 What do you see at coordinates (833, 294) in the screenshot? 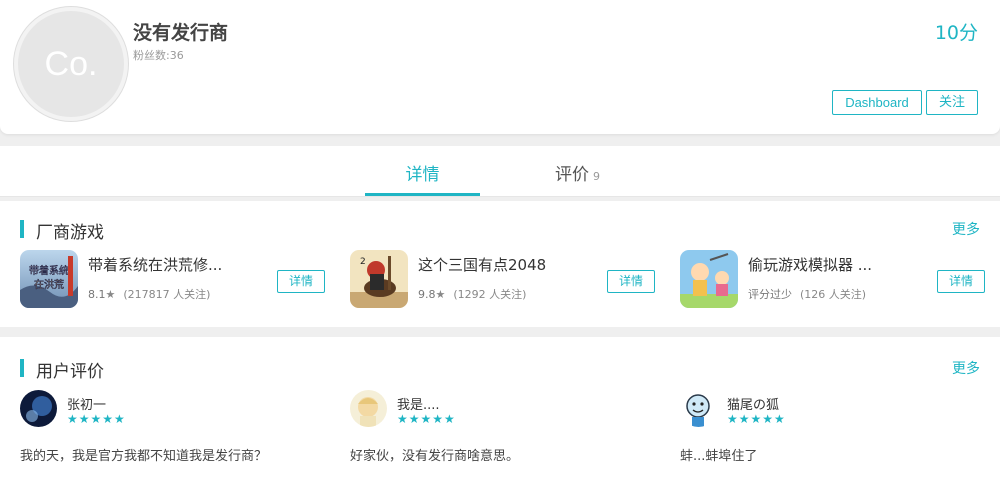
I see `game-followers: (126 人关注)` at bounding box center [833, 294].